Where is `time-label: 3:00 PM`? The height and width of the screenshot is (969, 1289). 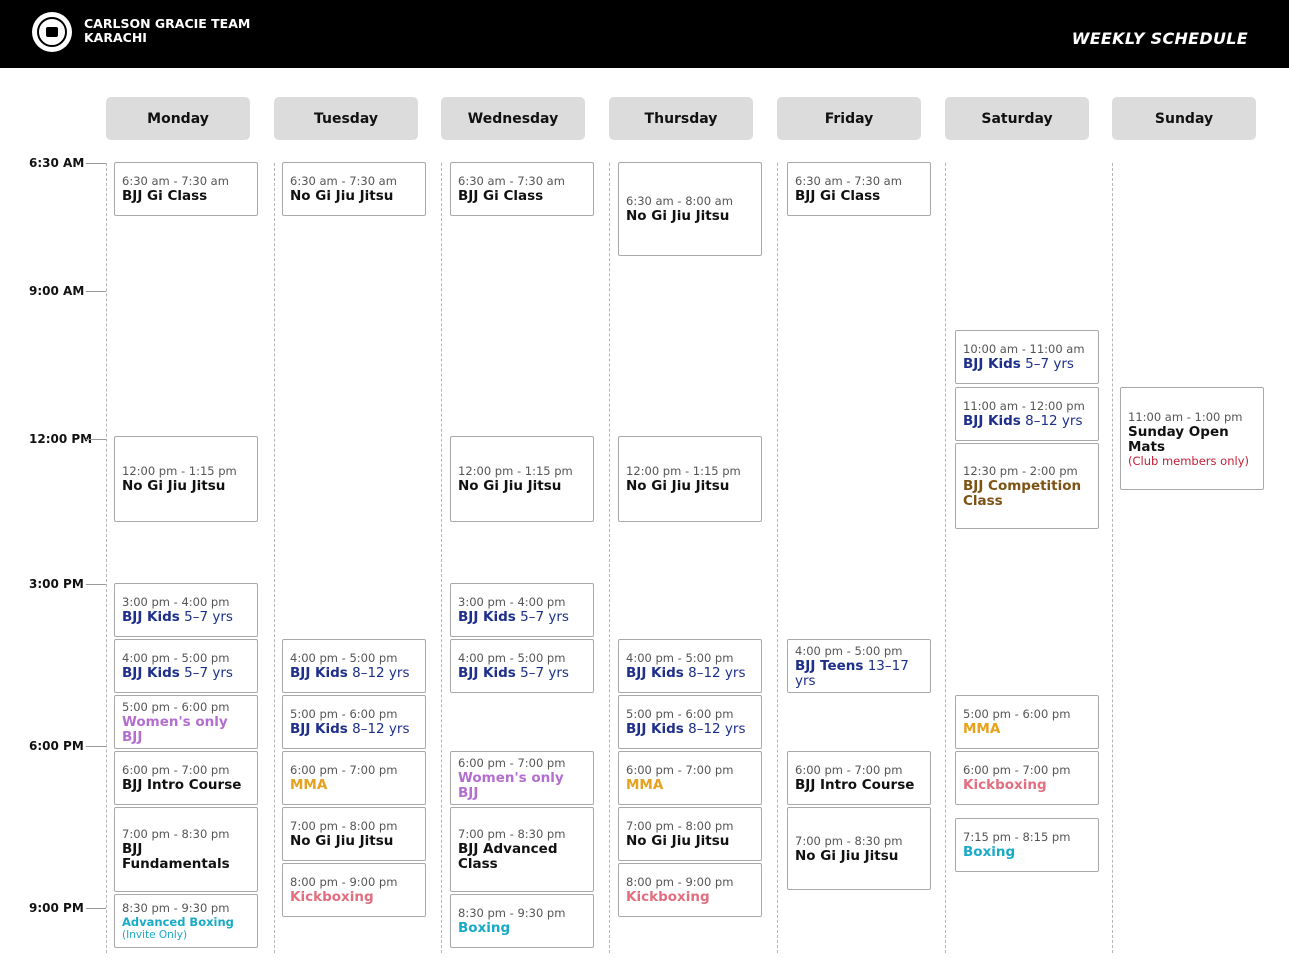 time-label: 3:00 PM is located at coordinates (56, 584).